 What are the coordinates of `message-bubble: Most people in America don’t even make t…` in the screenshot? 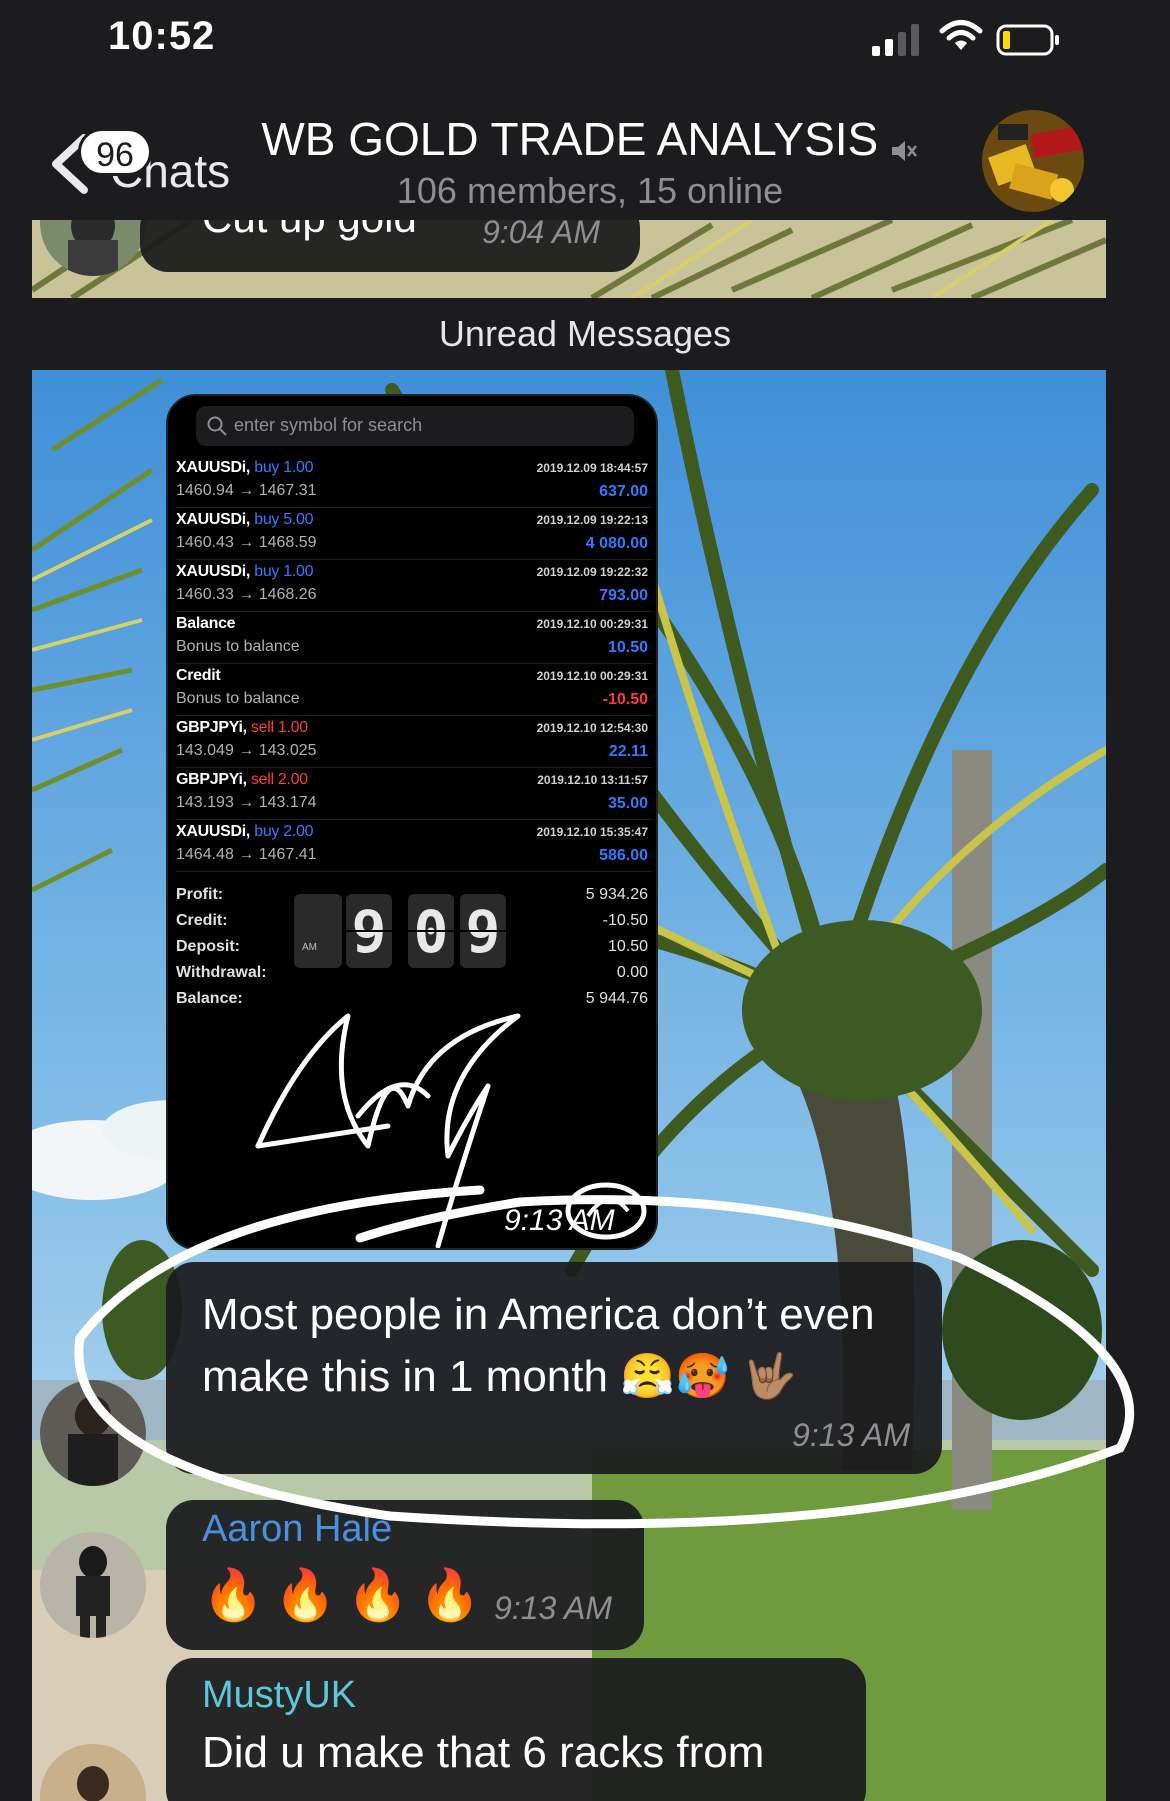 It's located at (554, 1368).